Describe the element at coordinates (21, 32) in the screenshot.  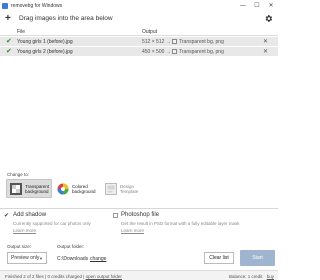
I see `column-header-file: File` at that location.